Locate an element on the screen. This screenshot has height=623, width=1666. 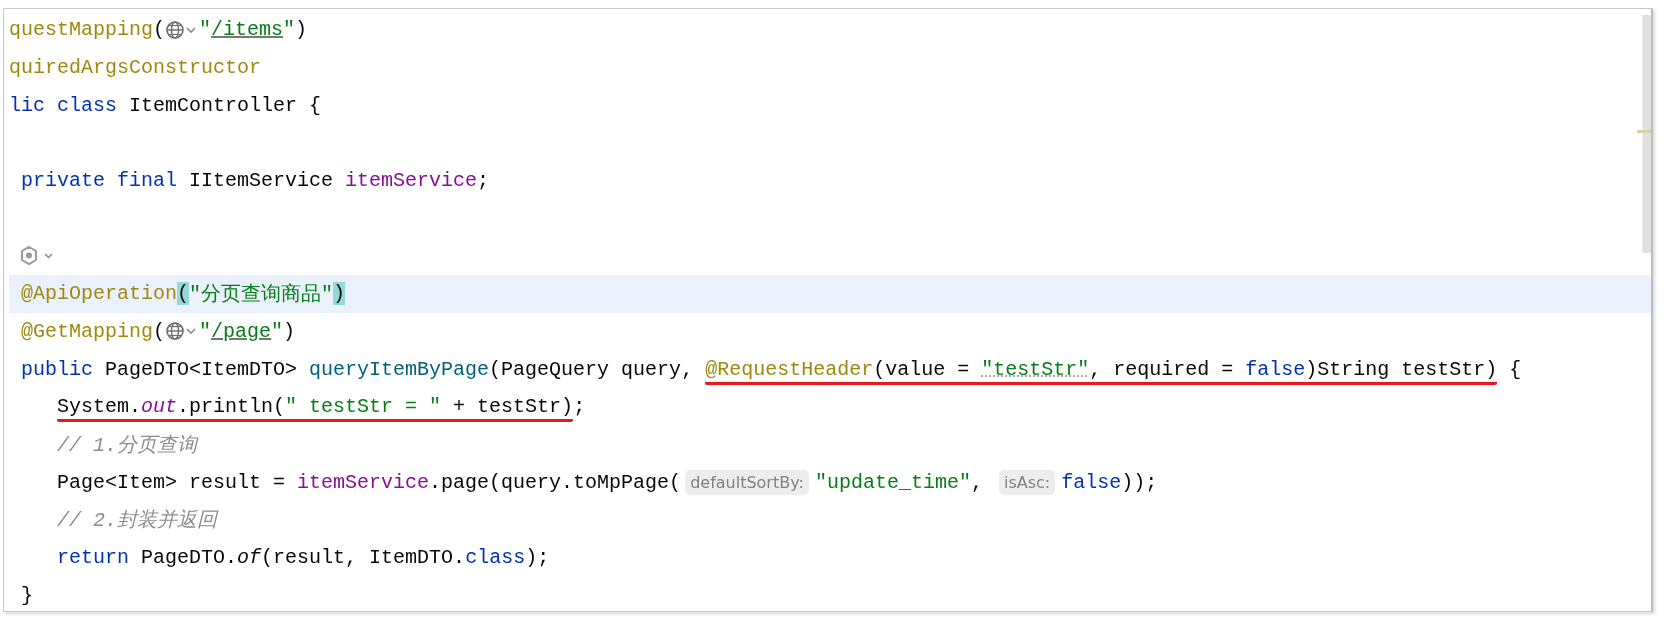
method-name: queryItemByPage is located at coordinates (399, 369).